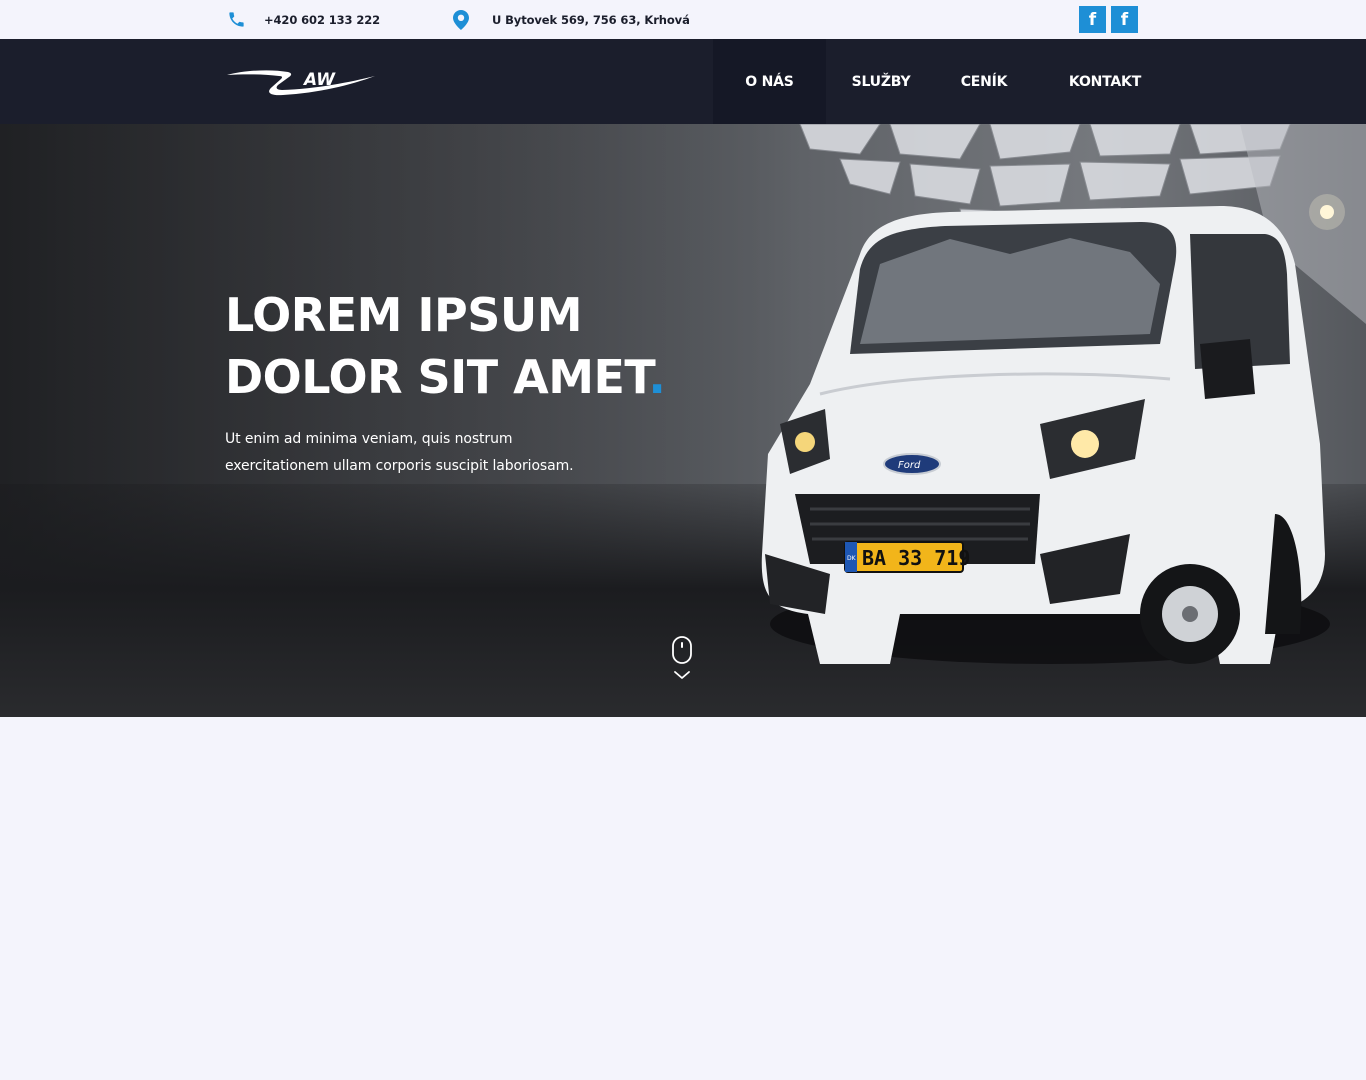 This screenshot has width=1366, height=1080. What do you see at coordinates (1105, 81) in the screenshot?
I see `nav-item-kontakt: KONTAKT` at bounding box center [1105, 81].